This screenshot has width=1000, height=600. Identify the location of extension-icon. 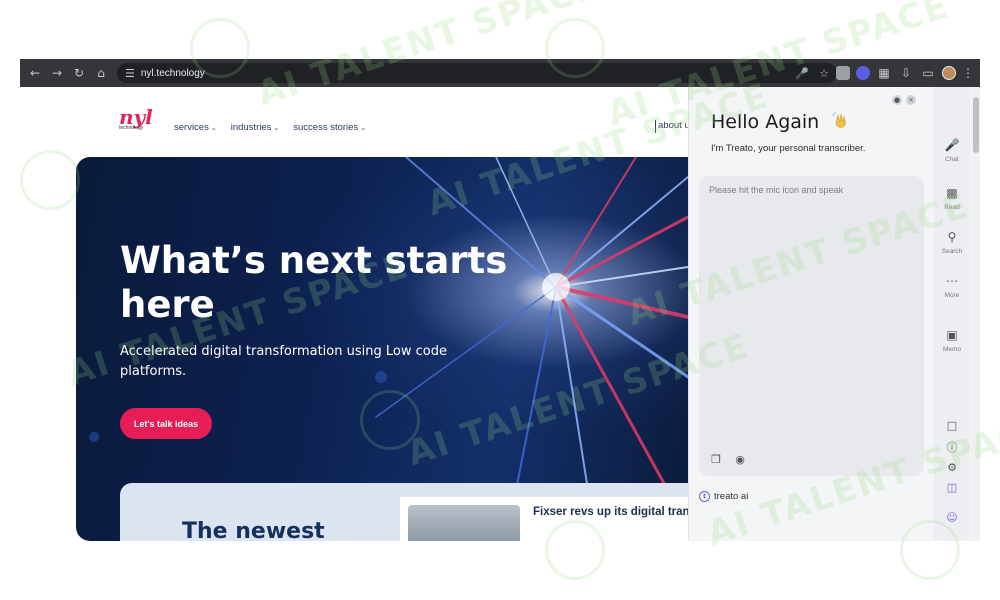
(843, 73).